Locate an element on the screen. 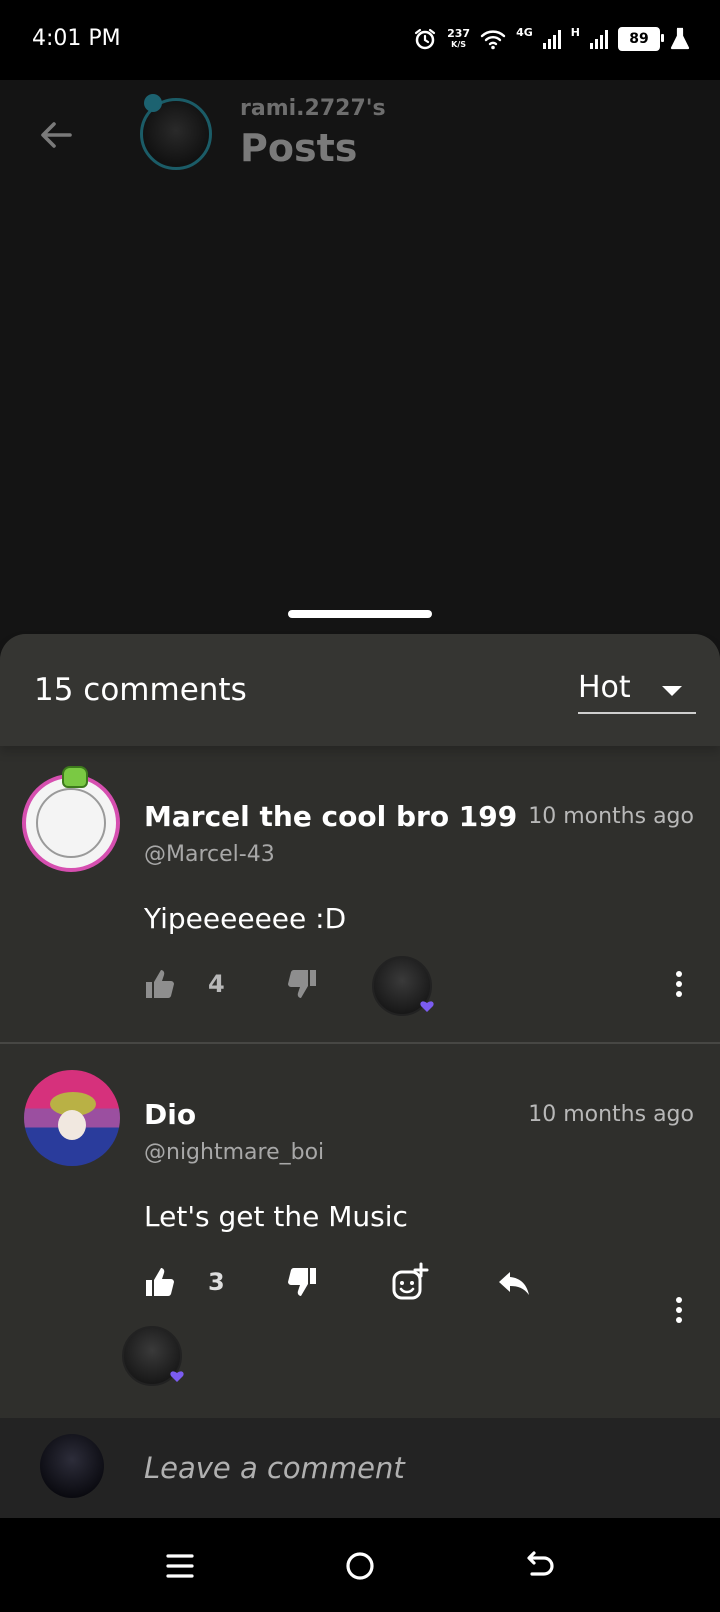 This screenshot has height=1612, width=720. status-icons: 237 K/S 4G H 89 is located at coordinates (551, 39).